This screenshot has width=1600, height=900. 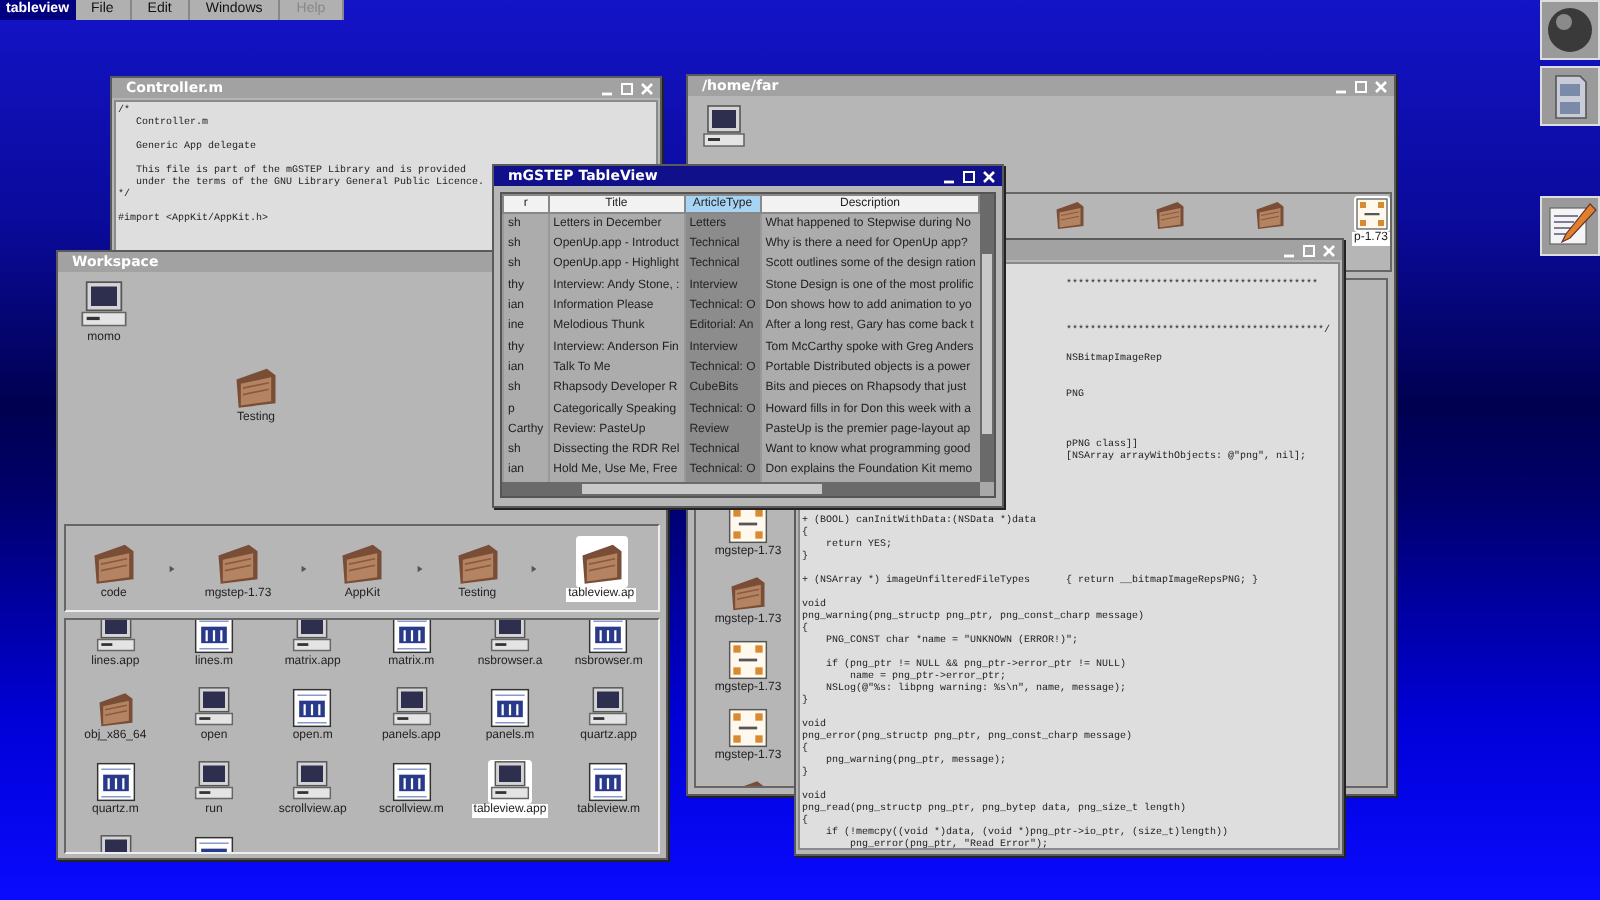 What do you see at coordinates (989, 176) in the screenshot?
I see `close-icon` at bounding box center [989, 176].